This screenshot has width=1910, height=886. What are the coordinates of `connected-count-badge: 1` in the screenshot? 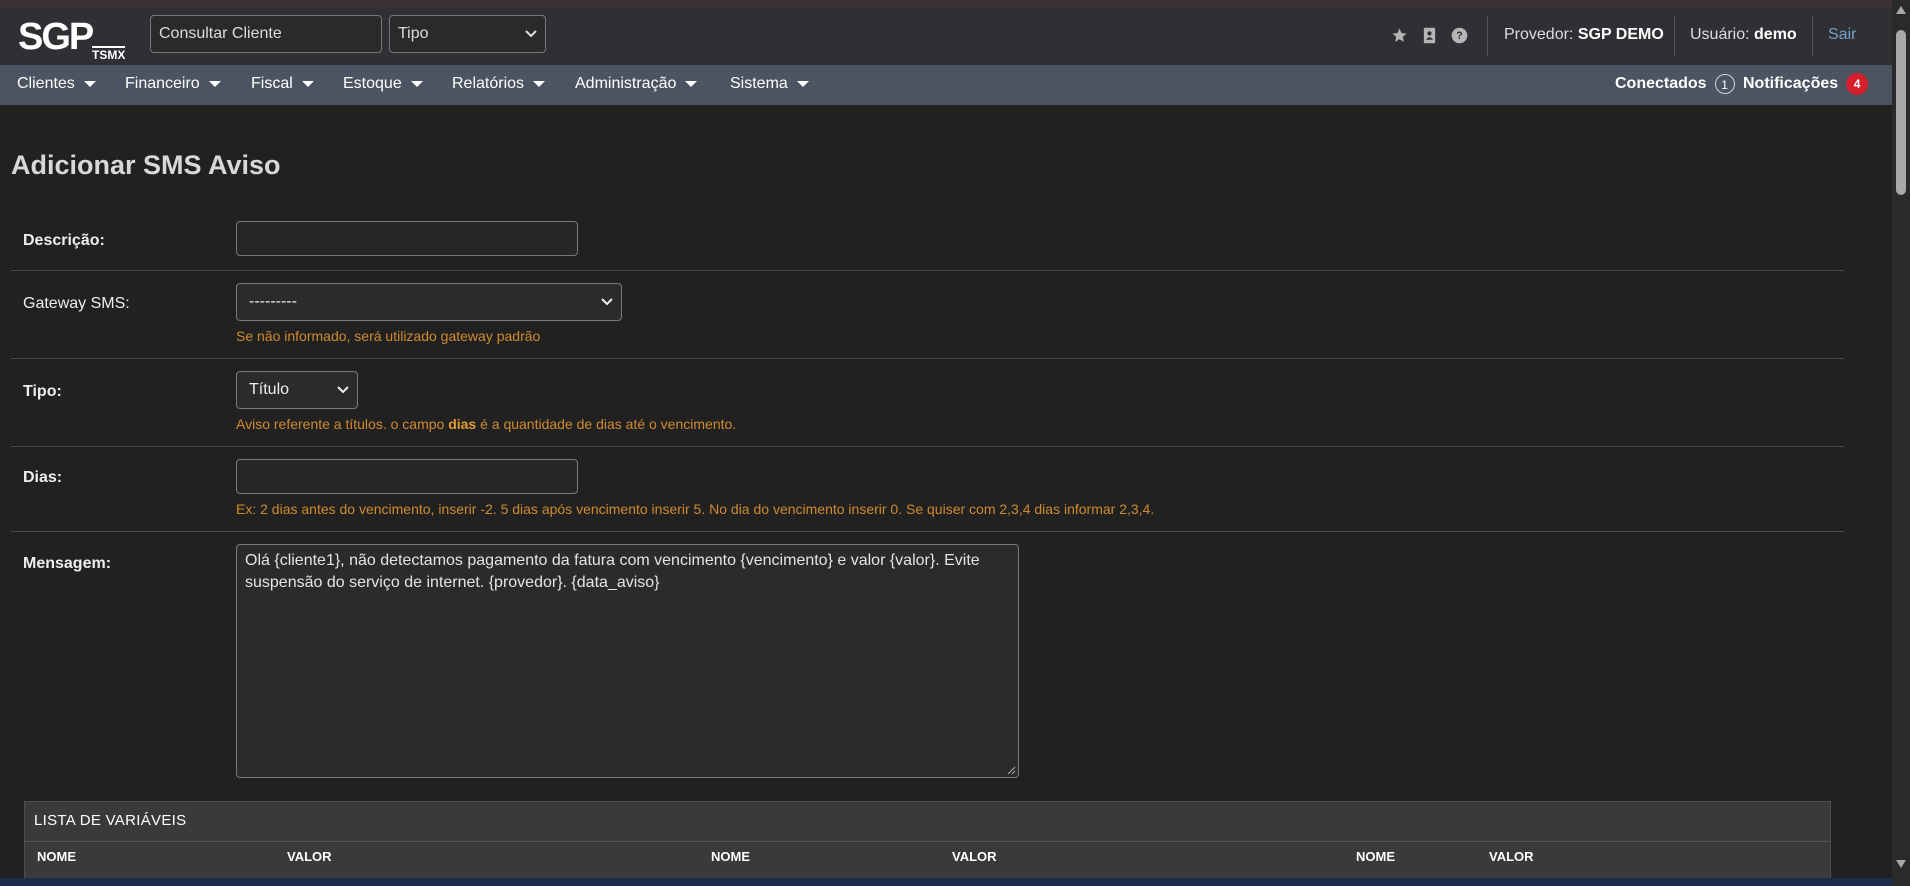 It's located at (1724, 83).